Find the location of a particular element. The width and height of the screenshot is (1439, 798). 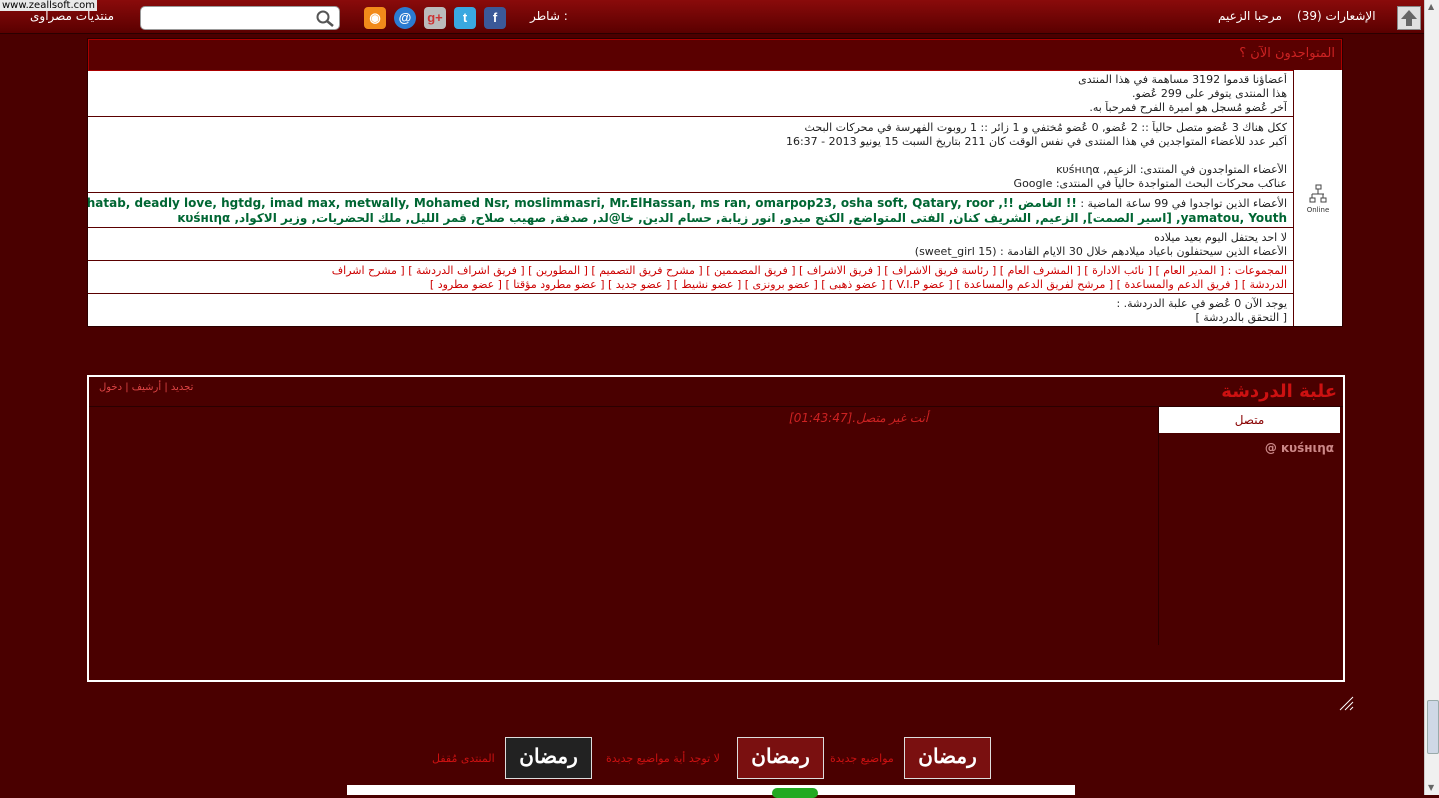

resize-handle-icon is located at coordinates (1346, 703).